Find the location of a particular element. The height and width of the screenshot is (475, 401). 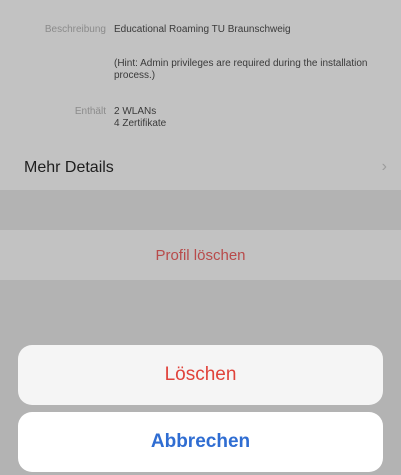

more-details-label: Mehr Details is located at coordinates (69, 167).